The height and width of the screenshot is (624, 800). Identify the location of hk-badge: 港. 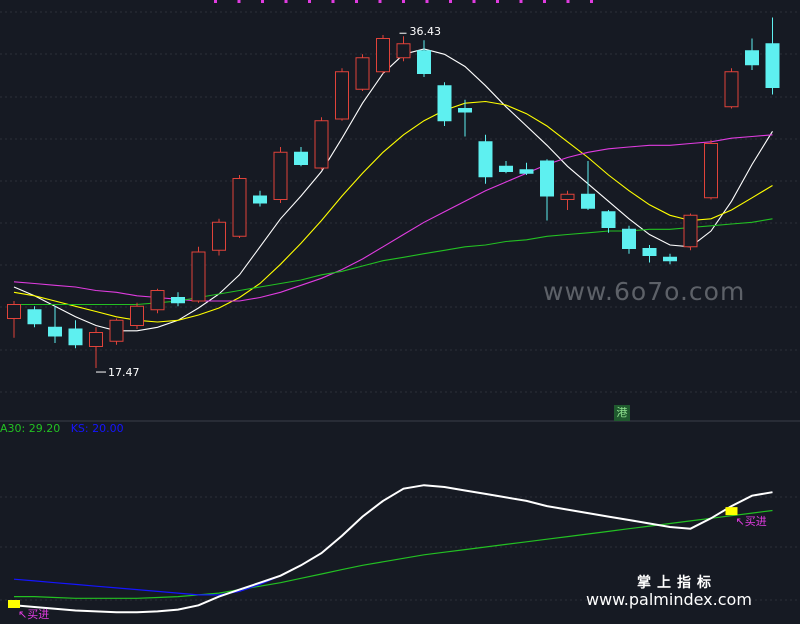
(622, 413).